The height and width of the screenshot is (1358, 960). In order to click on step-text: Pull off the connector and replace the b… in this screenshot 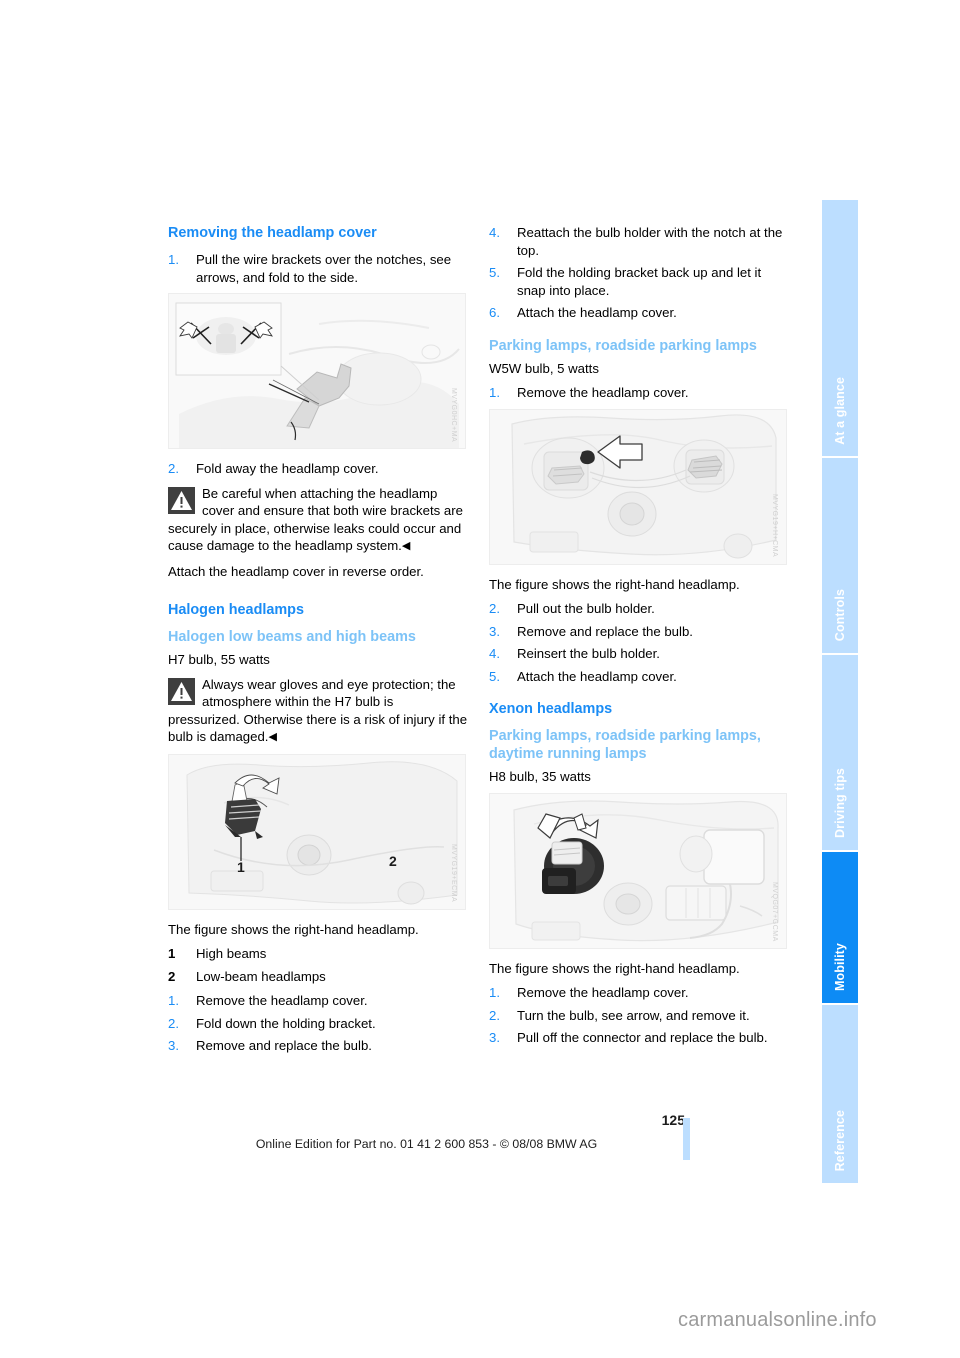, I will do `click(642, 1037)`.